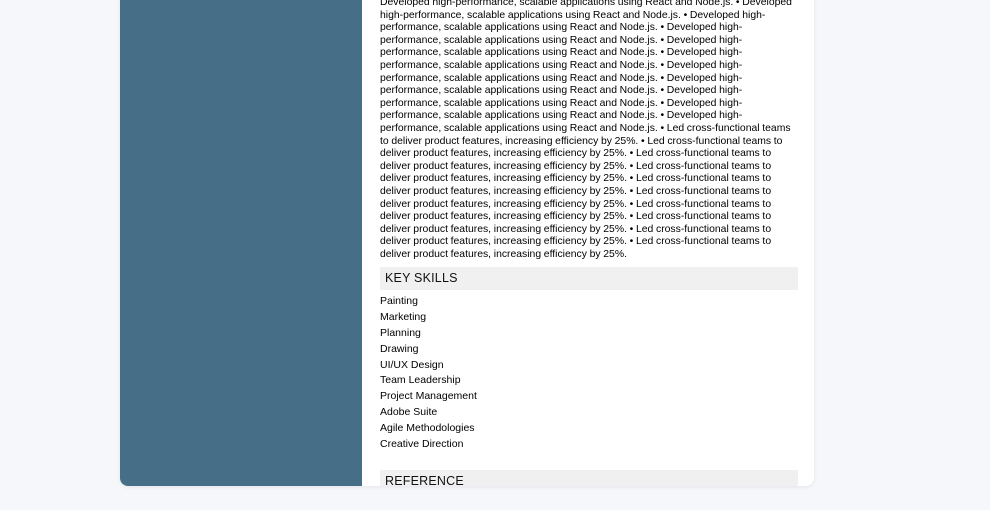  I want to click on skill-item: Painting, so click(399, 301).